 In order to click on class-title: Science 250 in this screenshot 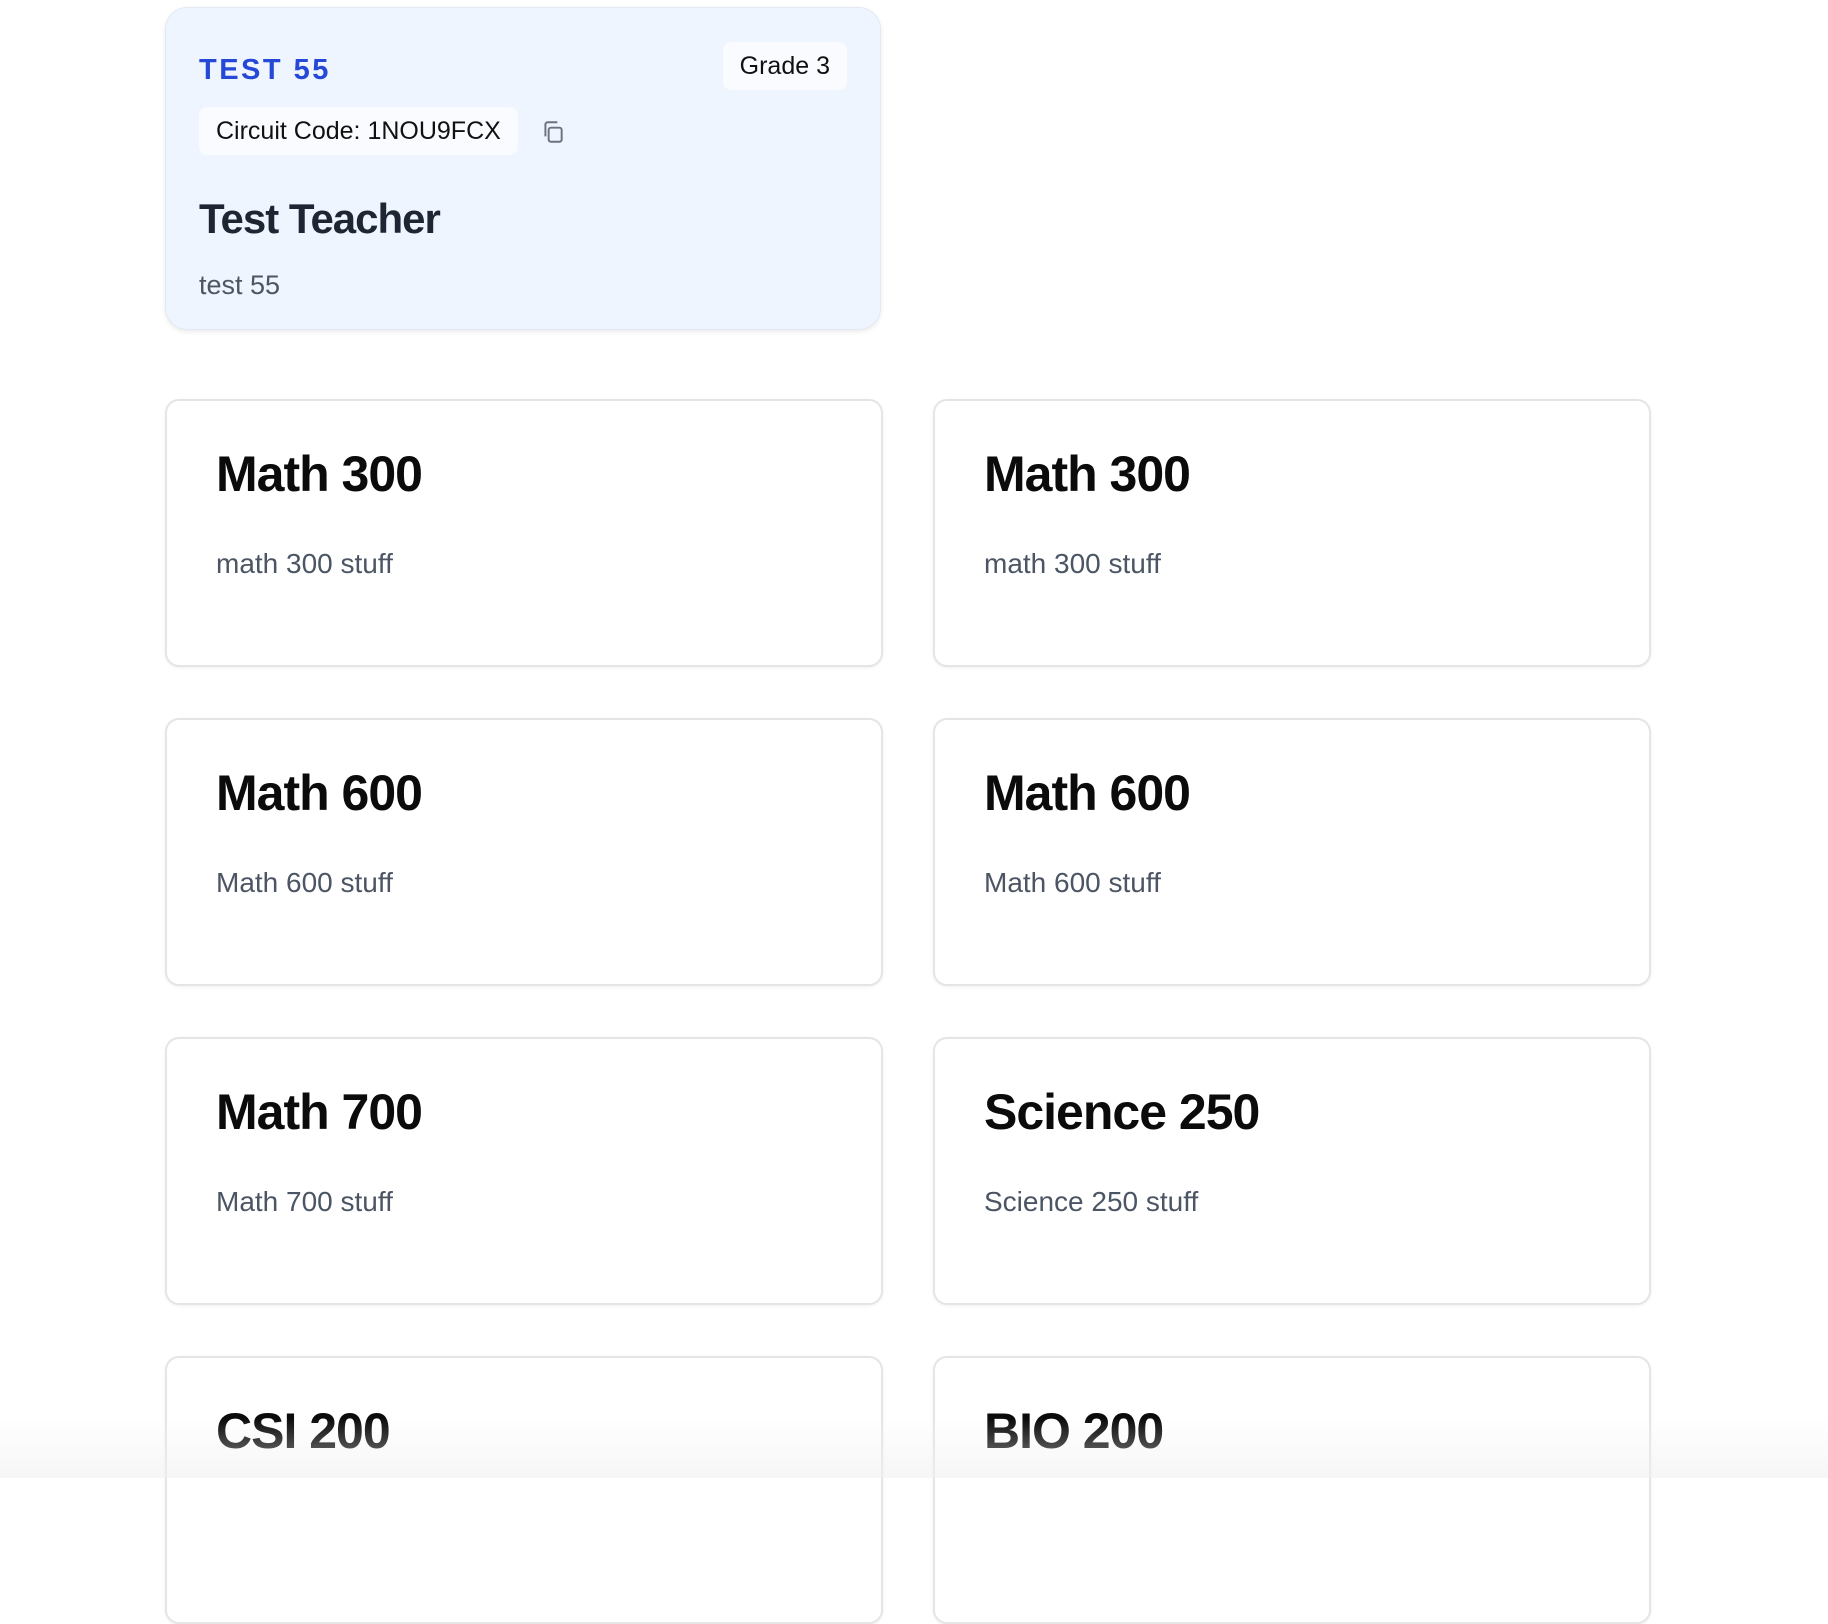, I will do `click(1122, 1112)`.